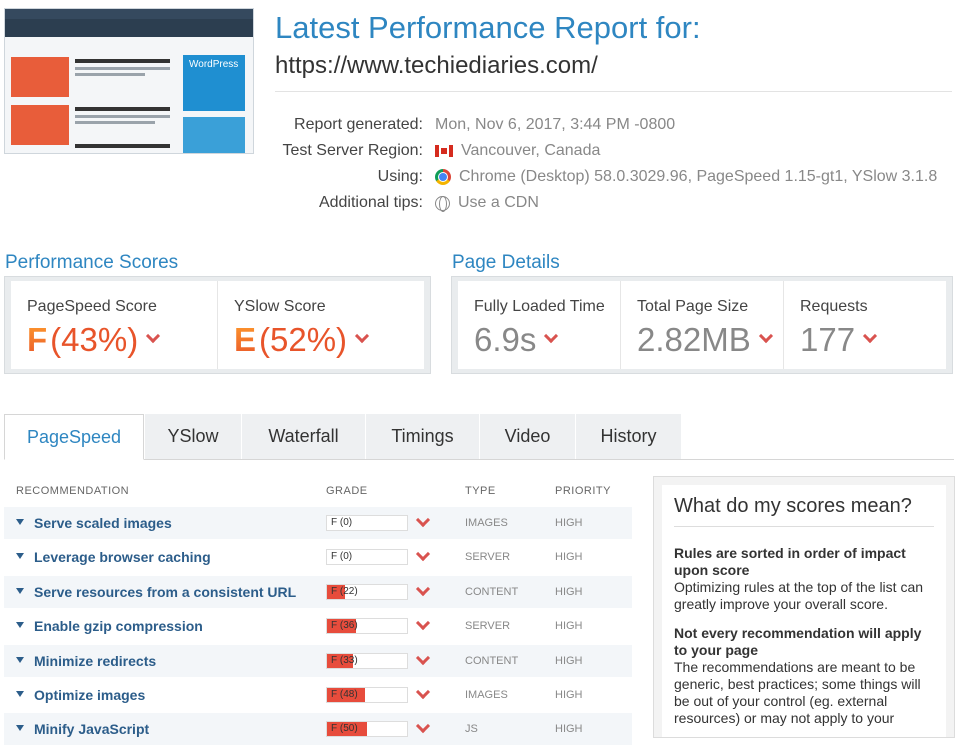 The height and width of the screenshot is (745, 958). What do you see at coordinates (400, 176) in the screenshot?
I see `meta-label: Using:` at bounding box center [400, 176].